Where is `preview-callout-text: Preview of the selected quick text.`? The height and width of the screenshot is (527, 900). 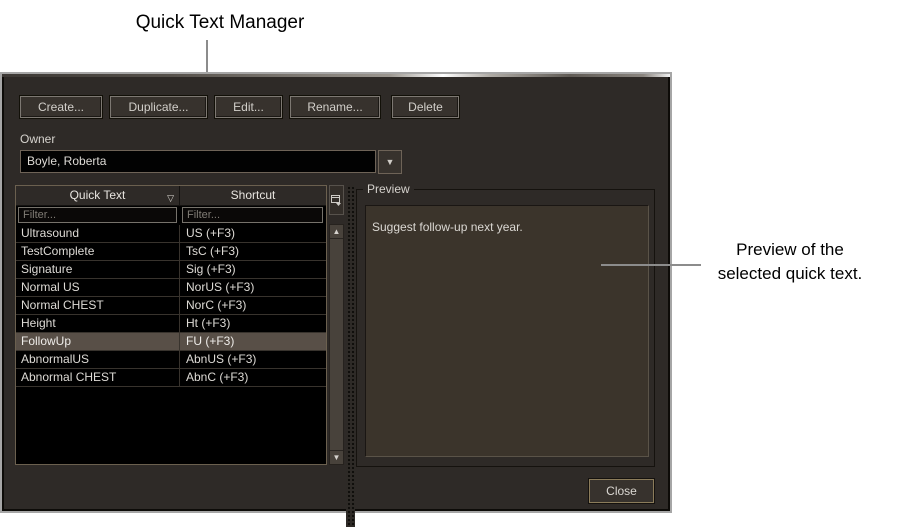
preview-callout-text: Preview of the selected quick text. is located at coordinates (790, 262).